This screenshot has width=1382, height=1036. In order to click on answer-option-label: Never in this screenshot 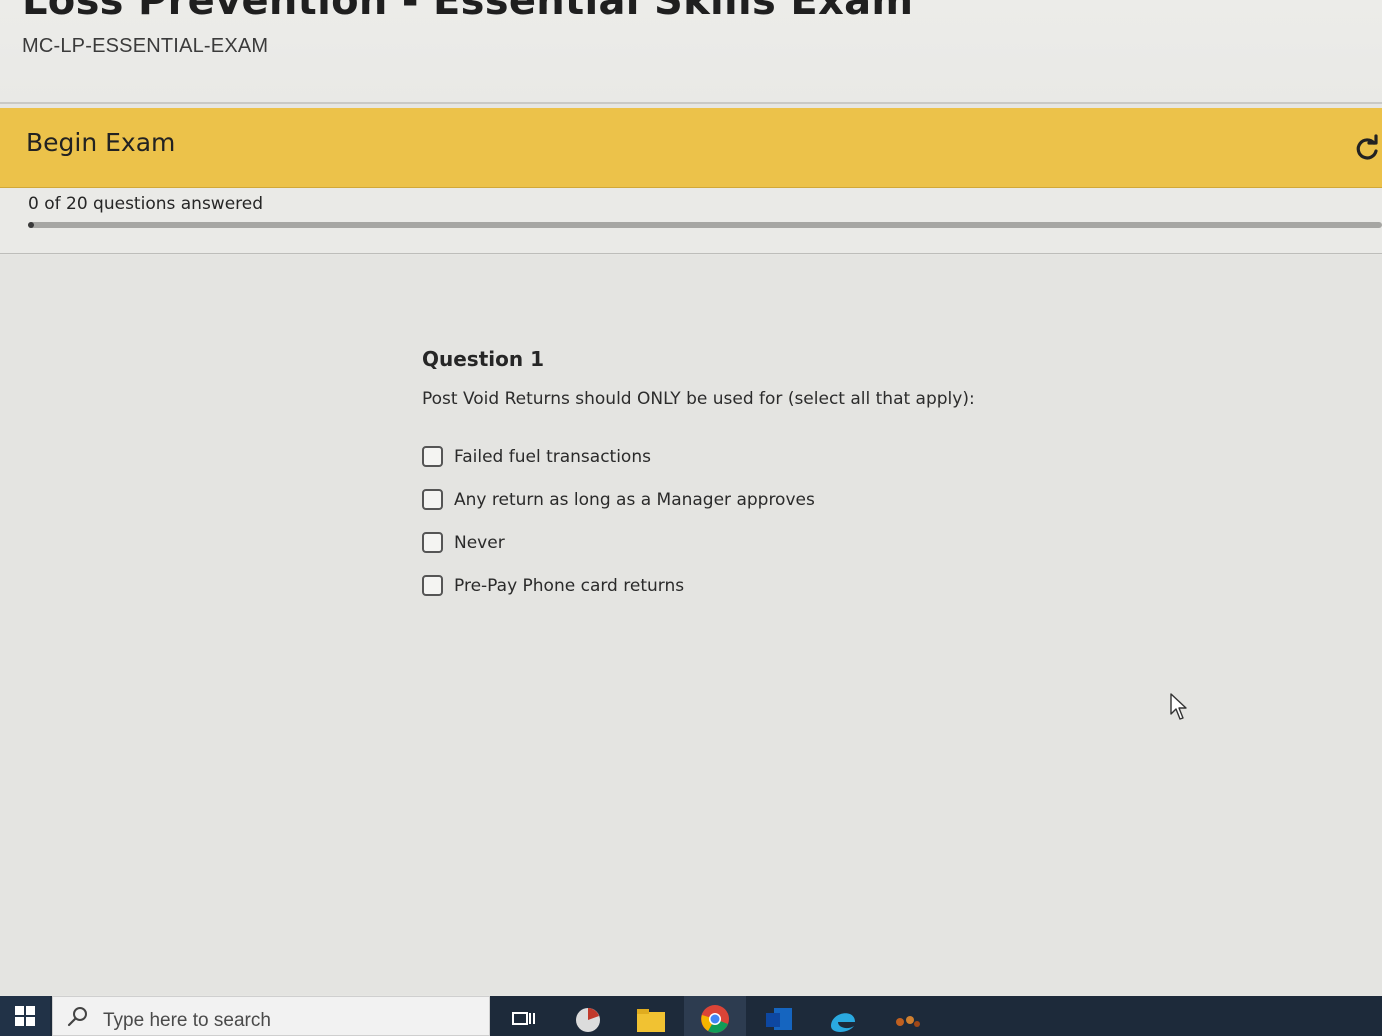, I will do `click(479, 542)`.